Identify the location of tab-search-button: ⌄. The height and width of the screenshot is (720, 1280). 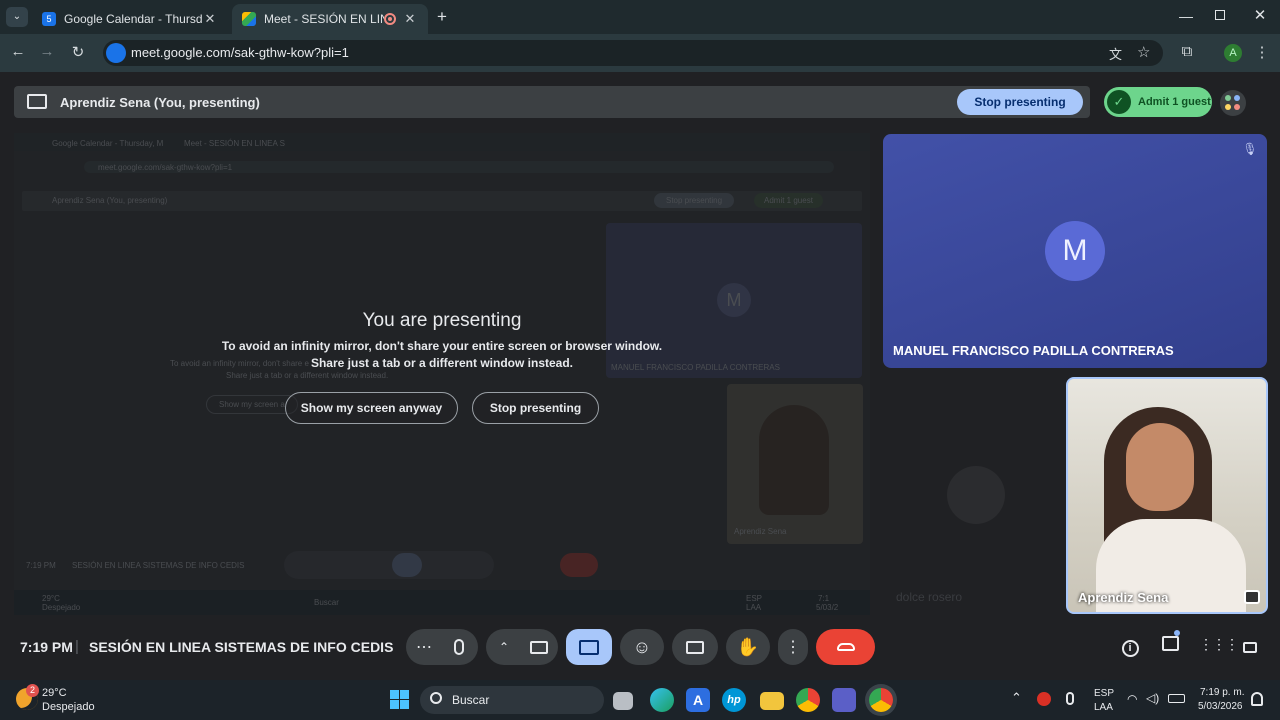
(17, 17).